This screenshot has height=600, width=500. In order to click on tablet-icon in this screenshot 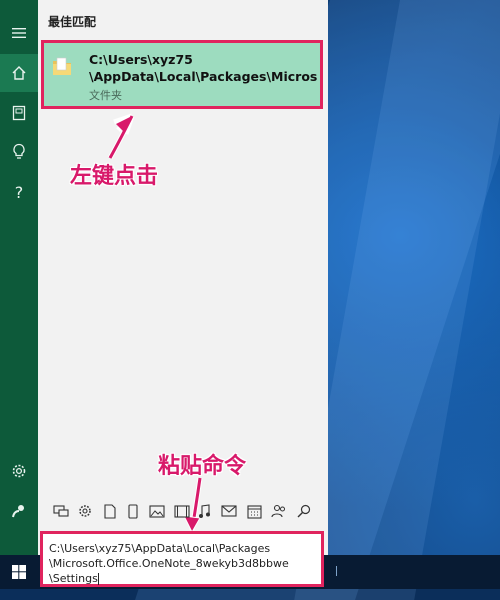, I will do `click(133, 511)`.